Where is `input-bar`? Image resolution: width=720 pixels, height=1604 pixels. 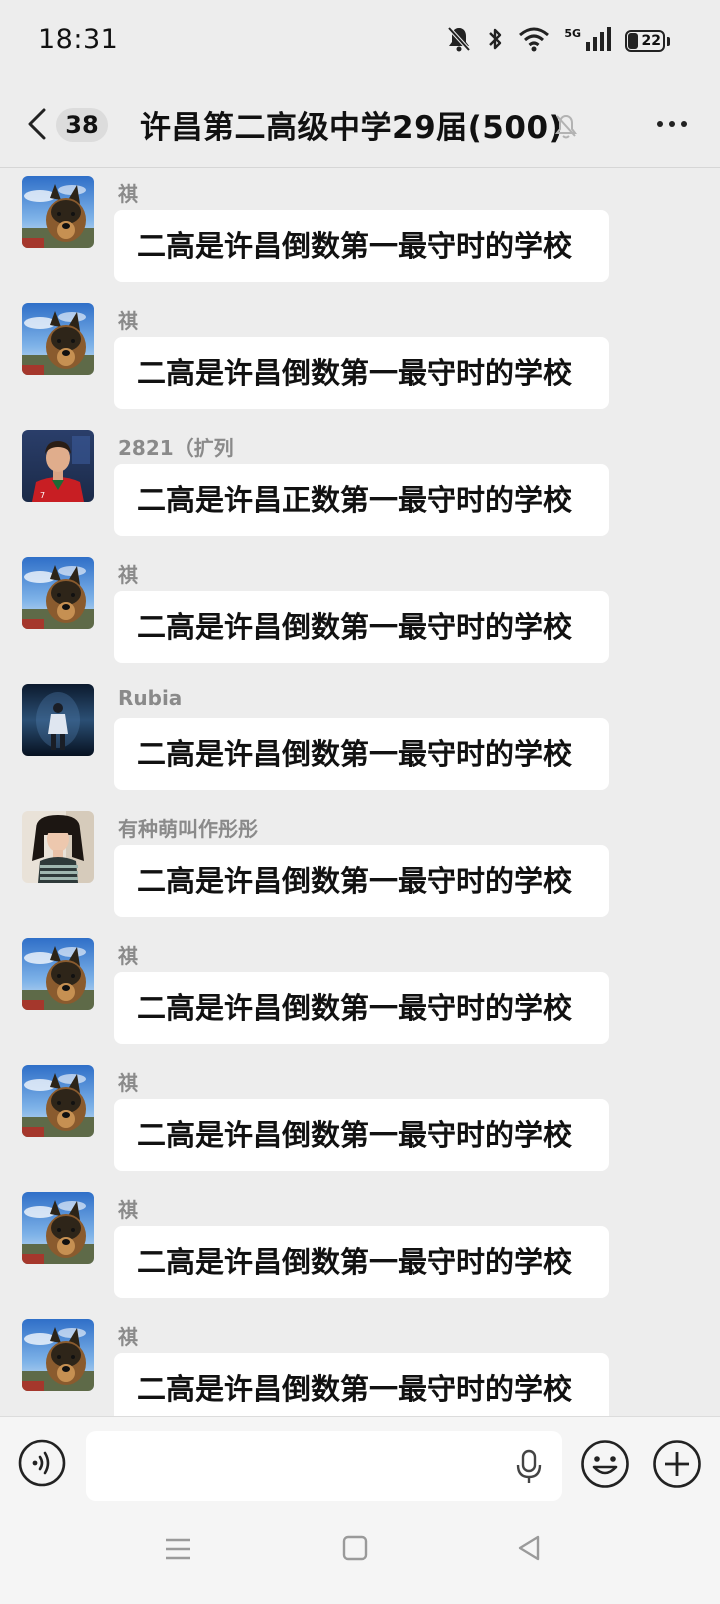
input-bar is located at coordinates (360, 1465).